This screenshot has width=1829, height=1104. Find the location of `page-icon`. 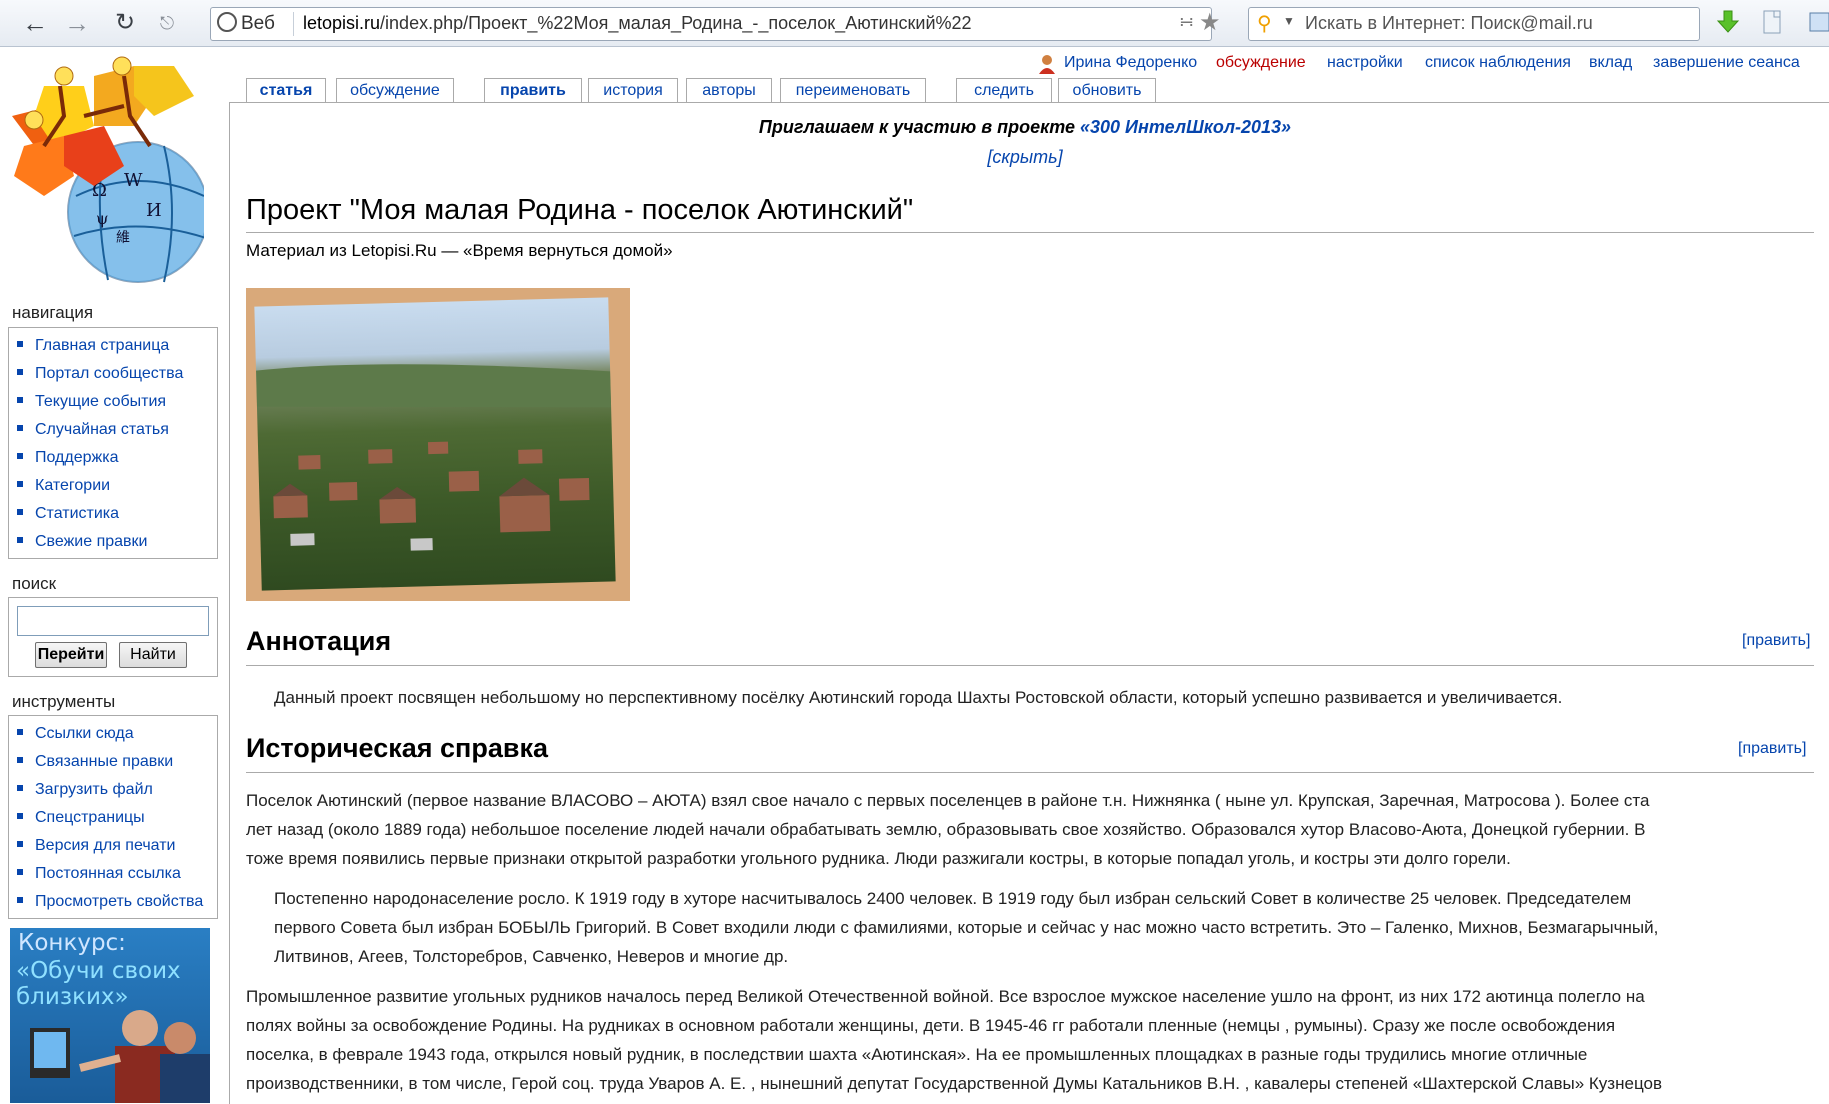

page-icon is located at coordinates (1772, 22).